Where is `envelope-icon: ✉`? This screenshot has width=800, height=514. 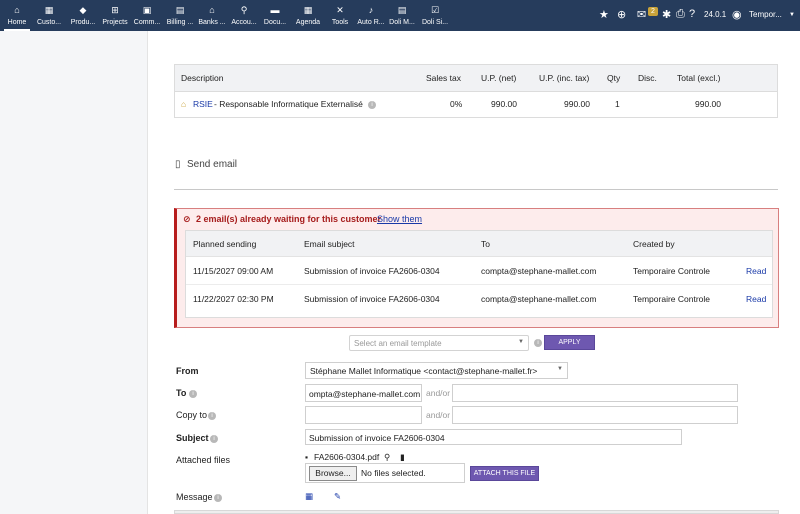
envelope-icon: ✉ is located at coordinates (641, 14).